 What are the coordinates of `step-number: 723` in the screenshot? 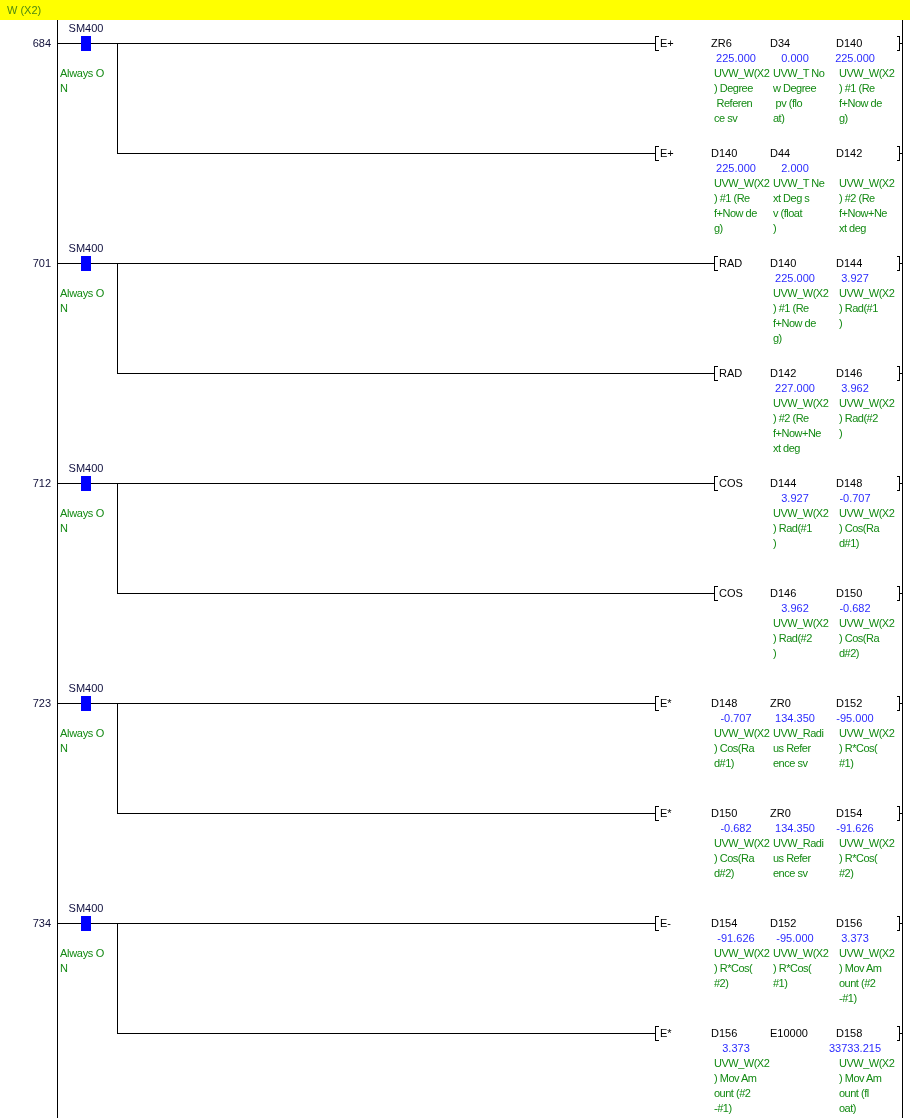 It's located at (41, 703).